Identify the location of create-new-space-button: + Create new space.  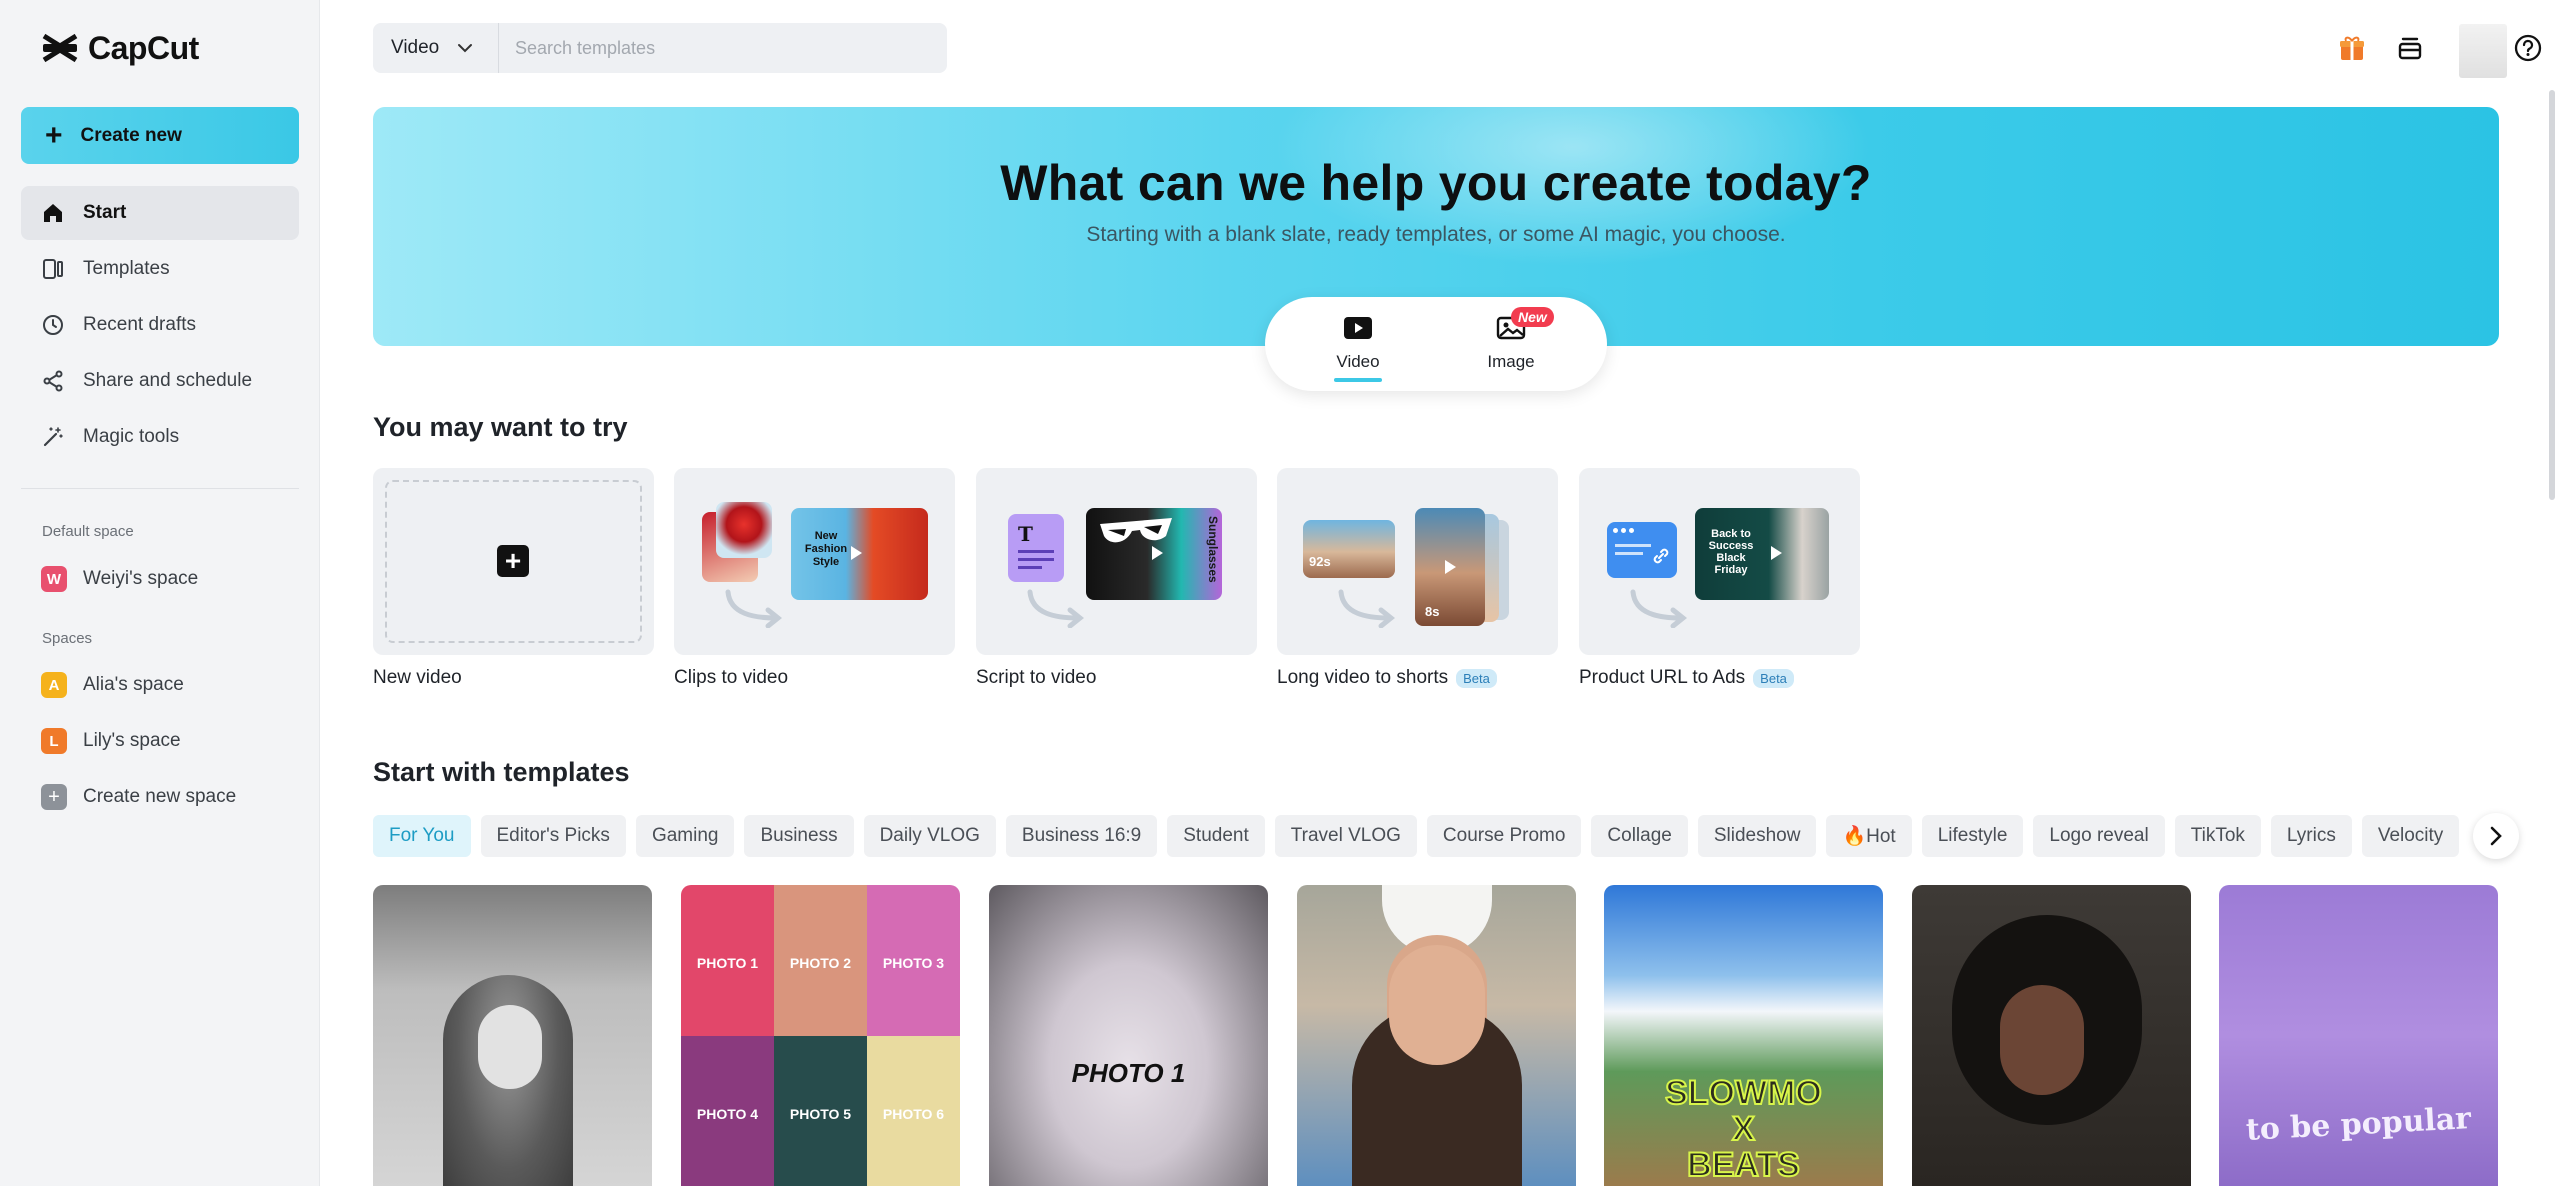
(160, 797).